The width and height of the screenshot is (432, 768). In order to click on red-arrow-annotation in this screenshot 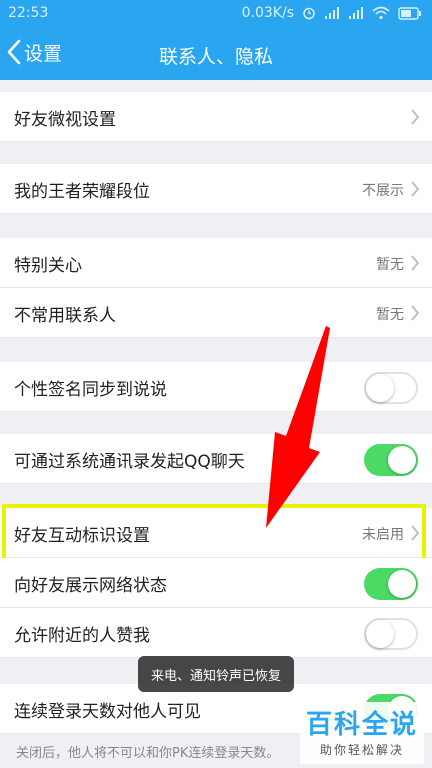, I will do `click(298, 427)`.